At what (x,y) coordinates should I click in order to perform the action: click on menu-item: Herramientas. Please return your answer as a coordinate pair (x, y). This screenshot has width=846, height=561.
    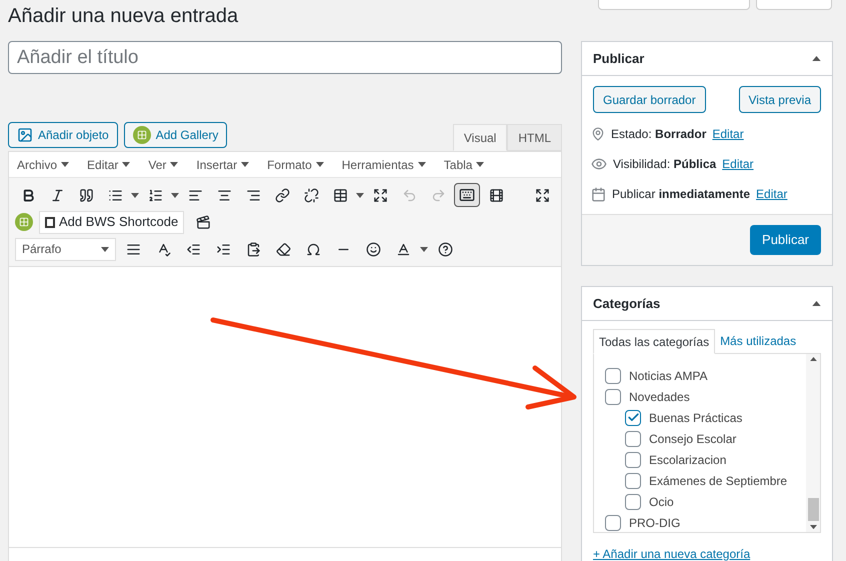
    Looking at the image, I should click on (384, 165).